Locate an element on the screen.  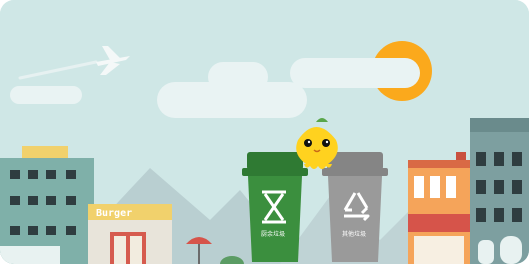
left-building is located at coordinates (47, 205).